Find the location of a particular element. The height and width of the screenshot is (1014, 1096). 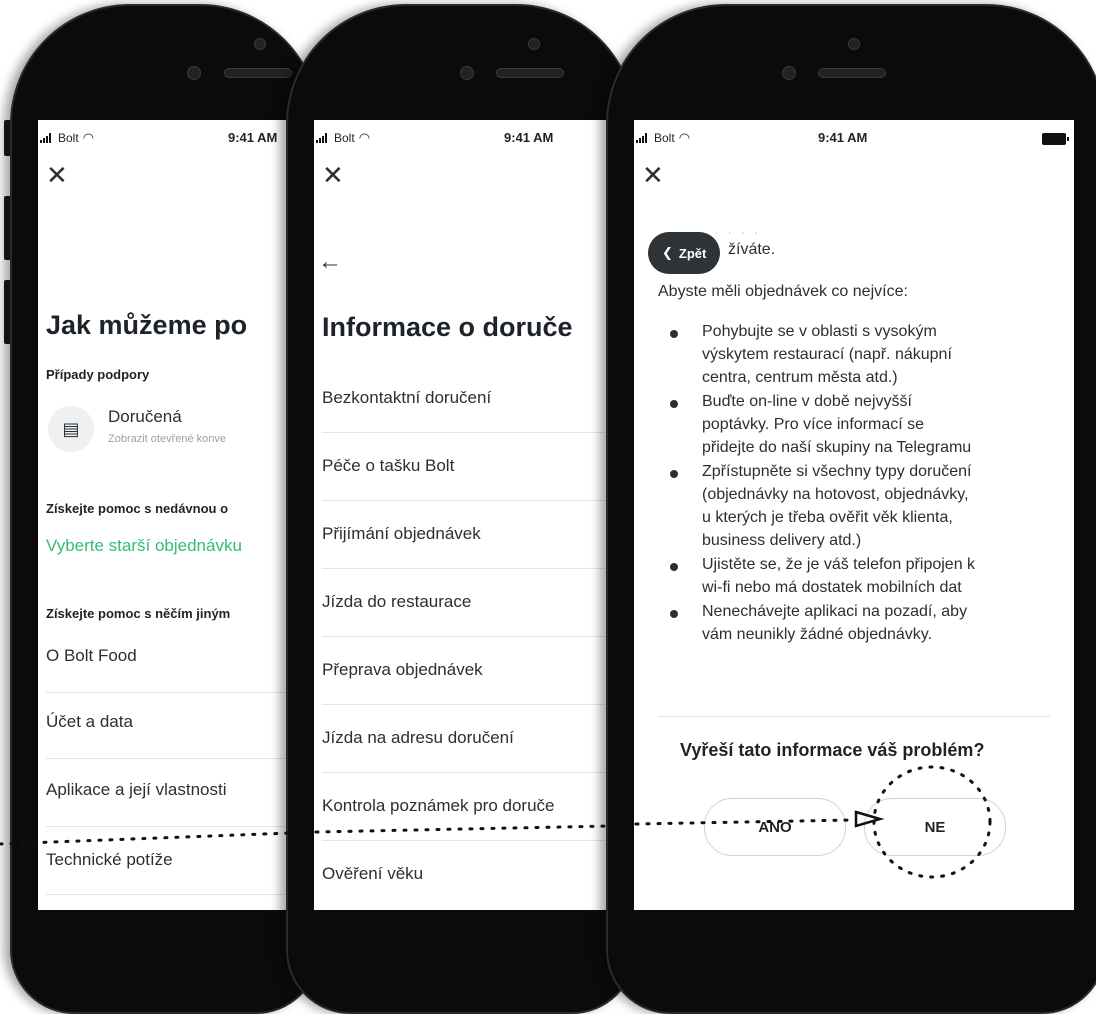

bullet-line: vám neunikly žádné objednávky. is located at coordinates (817, 634).